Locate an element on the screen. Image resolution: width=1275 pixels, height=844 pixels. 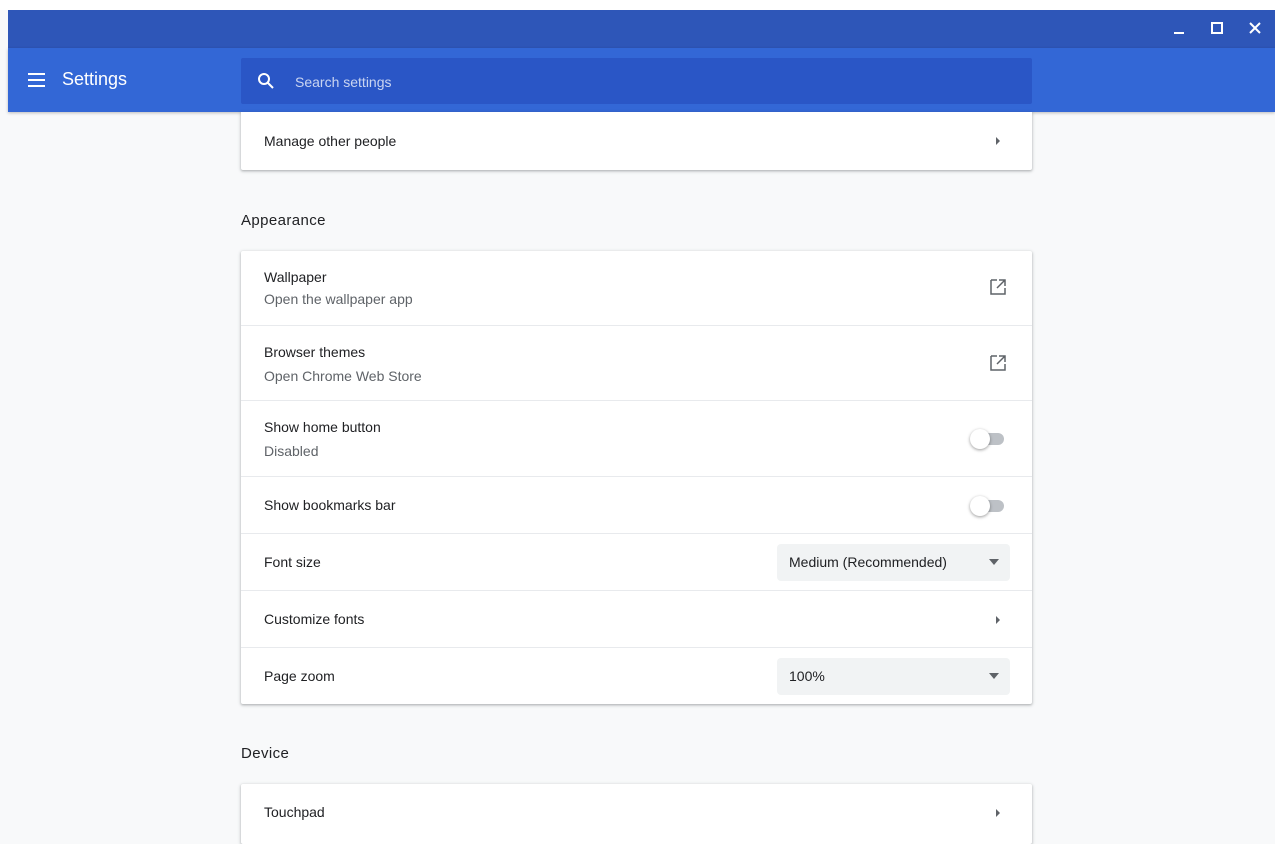
browser-themes-subtitle: Open Chrome Web Store is located at coordinates (343, 376).